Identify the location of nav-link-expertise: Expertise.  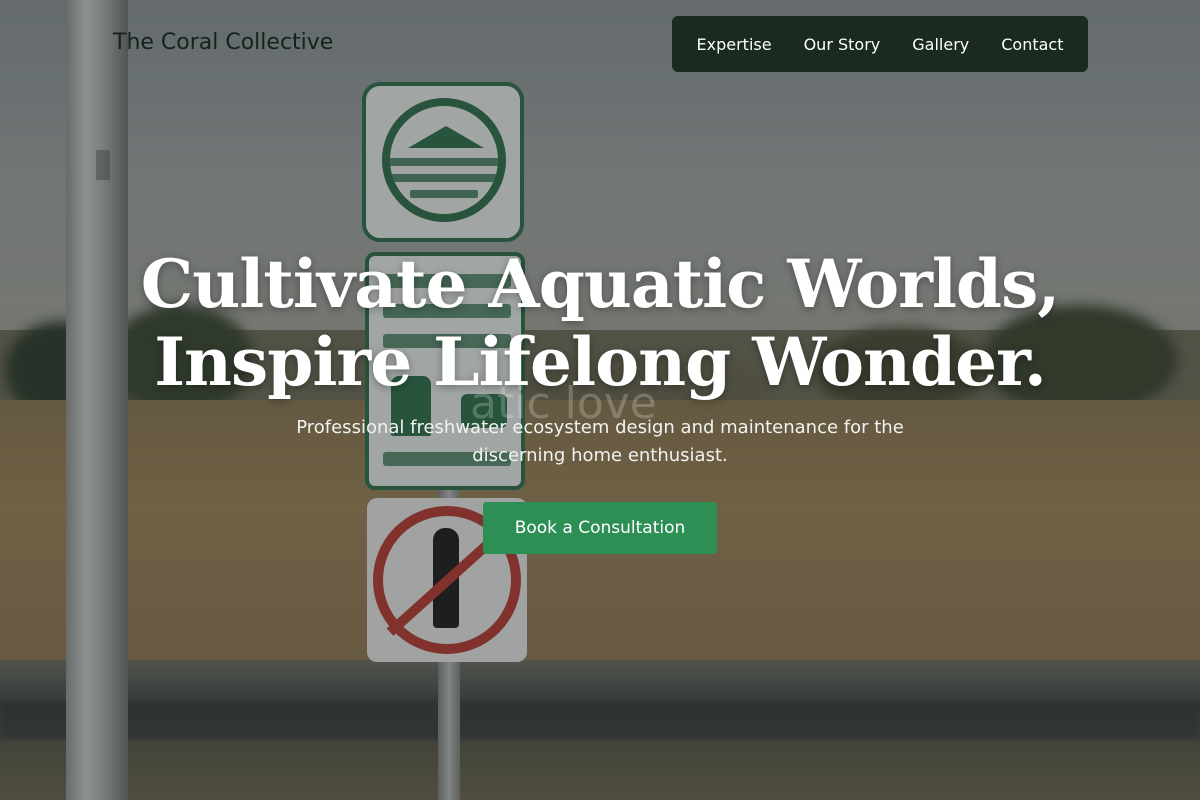
(734, 44).